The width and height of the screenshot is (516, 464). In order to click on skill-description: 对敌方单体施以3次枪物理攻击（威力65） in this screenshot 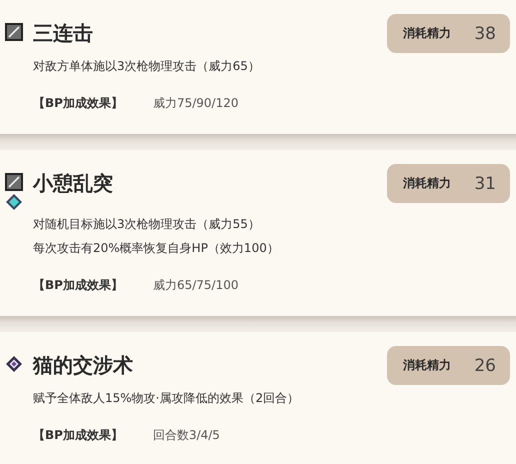, I will do `click(147, 66)`.